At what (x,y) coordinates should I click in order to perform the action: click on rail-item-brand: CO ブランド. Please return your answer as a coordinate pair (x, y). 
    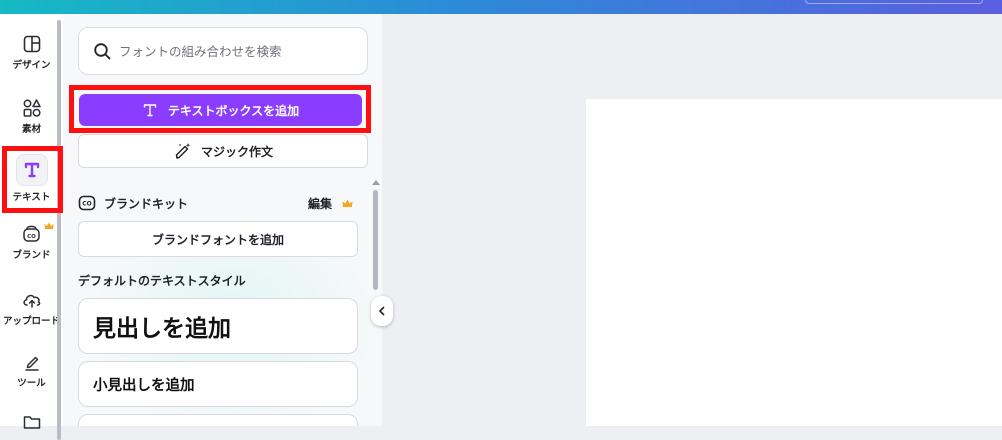
    Looking at the image, I should click on (31, 241).